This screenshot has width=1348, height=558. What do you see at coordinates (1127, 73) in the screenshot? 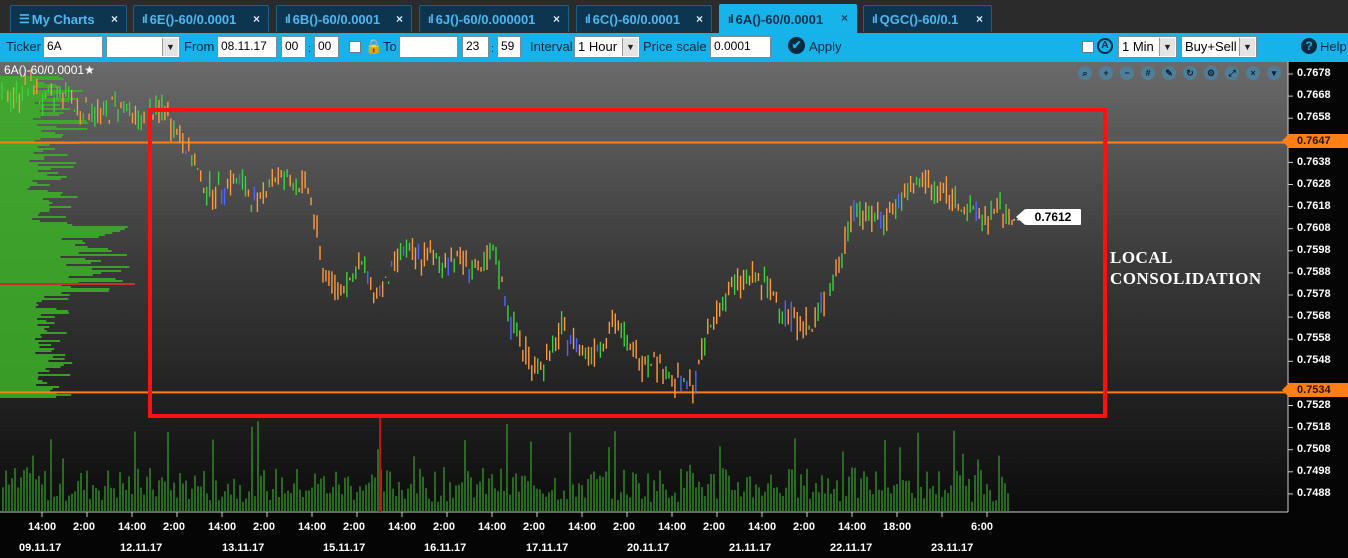
I see `zoom-out-icon: −` at bounding box center [1127, 73].